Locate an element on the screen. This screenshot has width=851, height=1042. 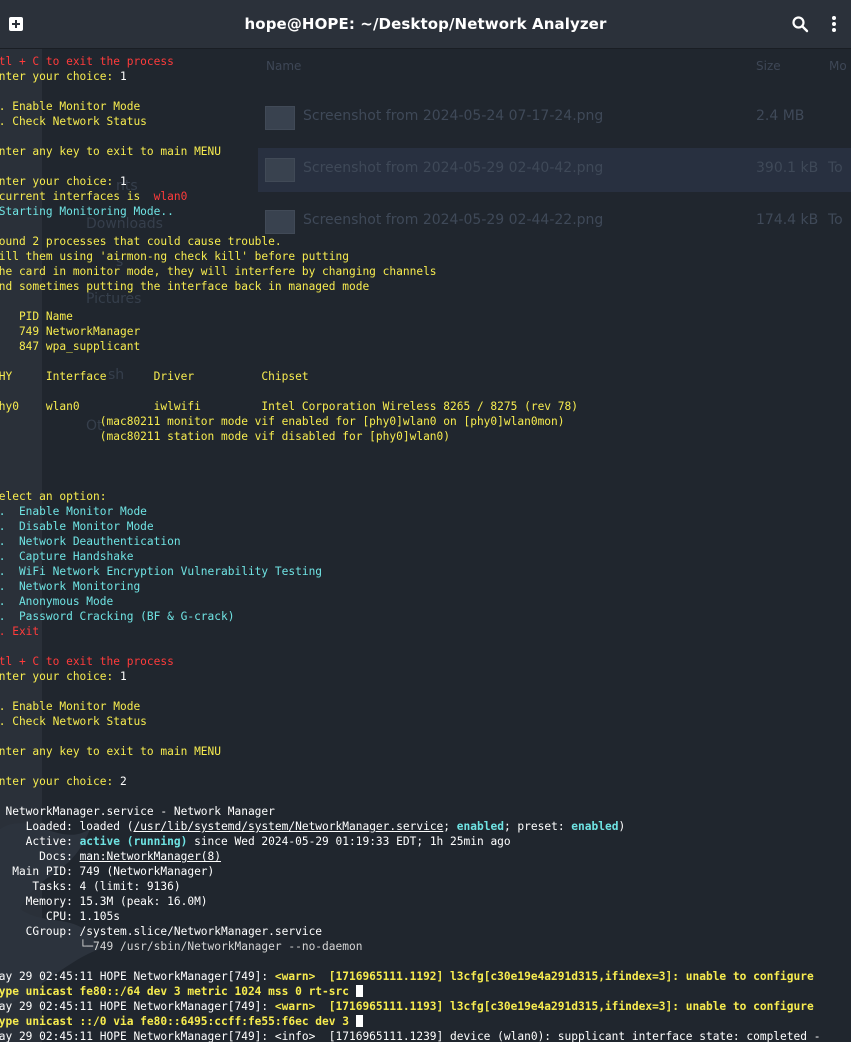
menu-icon is located at coordinates (834, 24).